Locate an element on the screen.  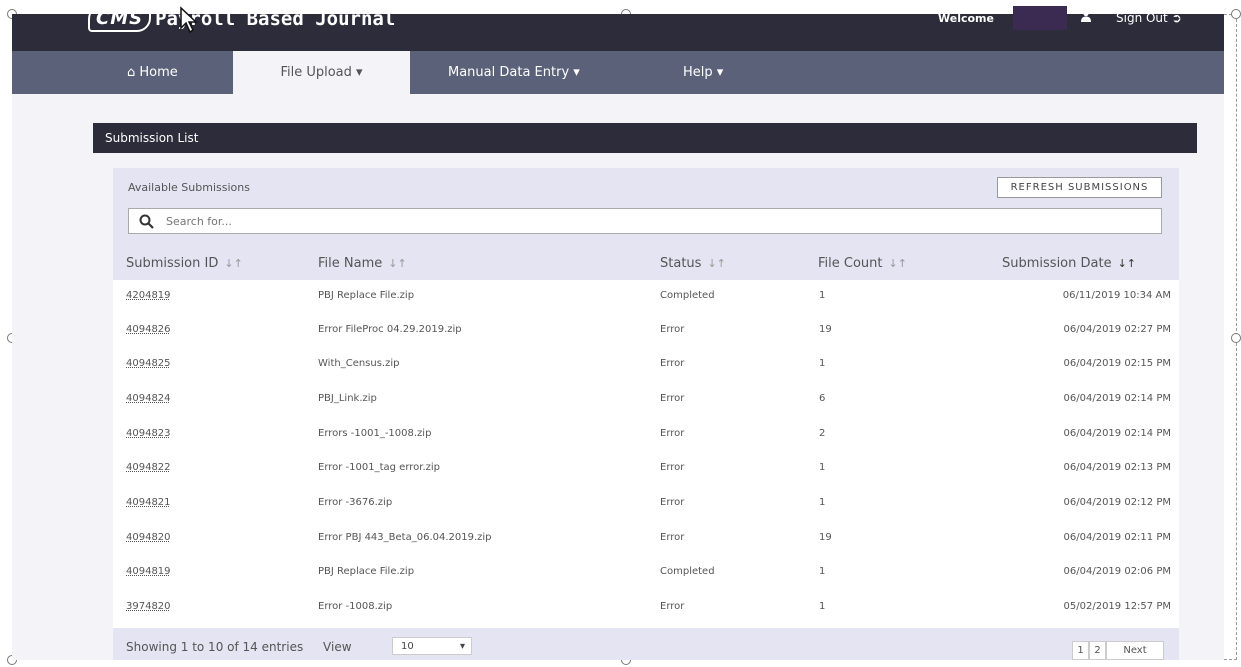
column-header-file-name: File Name ↓↑ is located at coordinates (362, 263).